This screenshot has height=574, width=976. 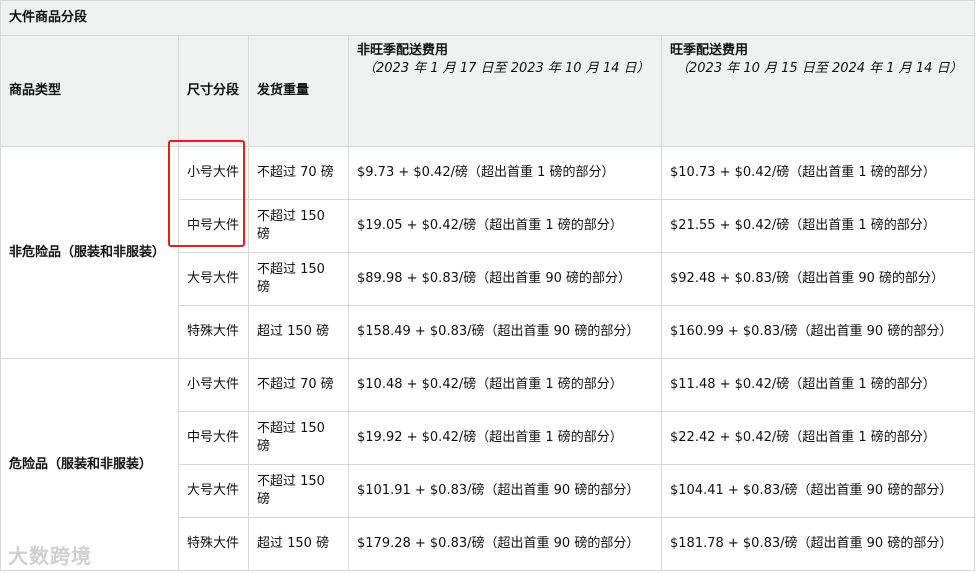 I want to click on table-title: 大件商品分段, so click(x=488, y=18).